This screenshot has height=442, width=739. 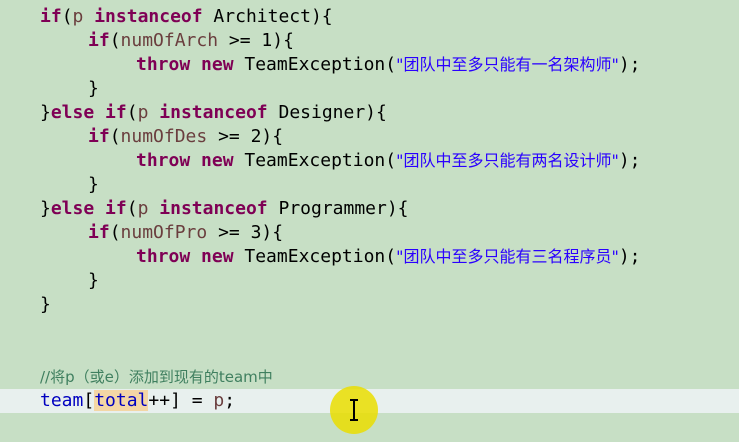 I want to click on code-line: }else if(p instanceof Designer){, so click(x=369, y=113).